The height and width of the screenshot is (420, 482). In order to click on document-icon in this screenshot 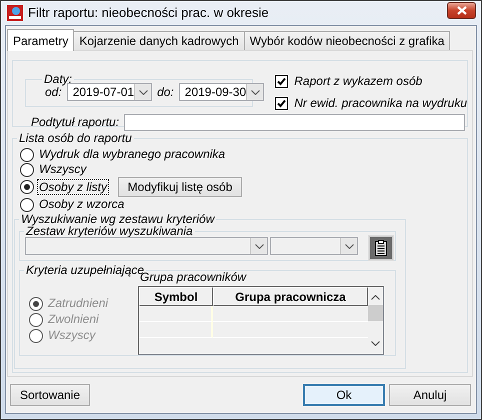, I will do `click(381, 248)`.